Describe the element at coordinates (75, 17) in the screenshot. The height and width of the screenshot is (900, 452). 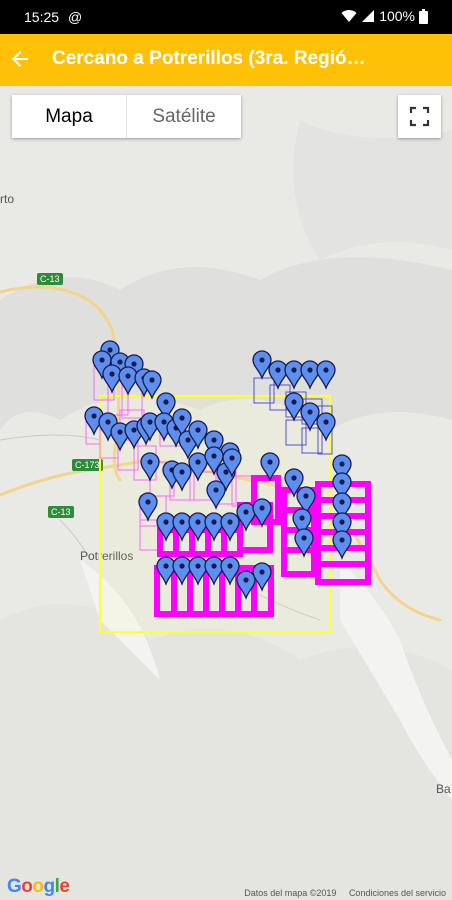
I see `notification-icons: @` at that location.